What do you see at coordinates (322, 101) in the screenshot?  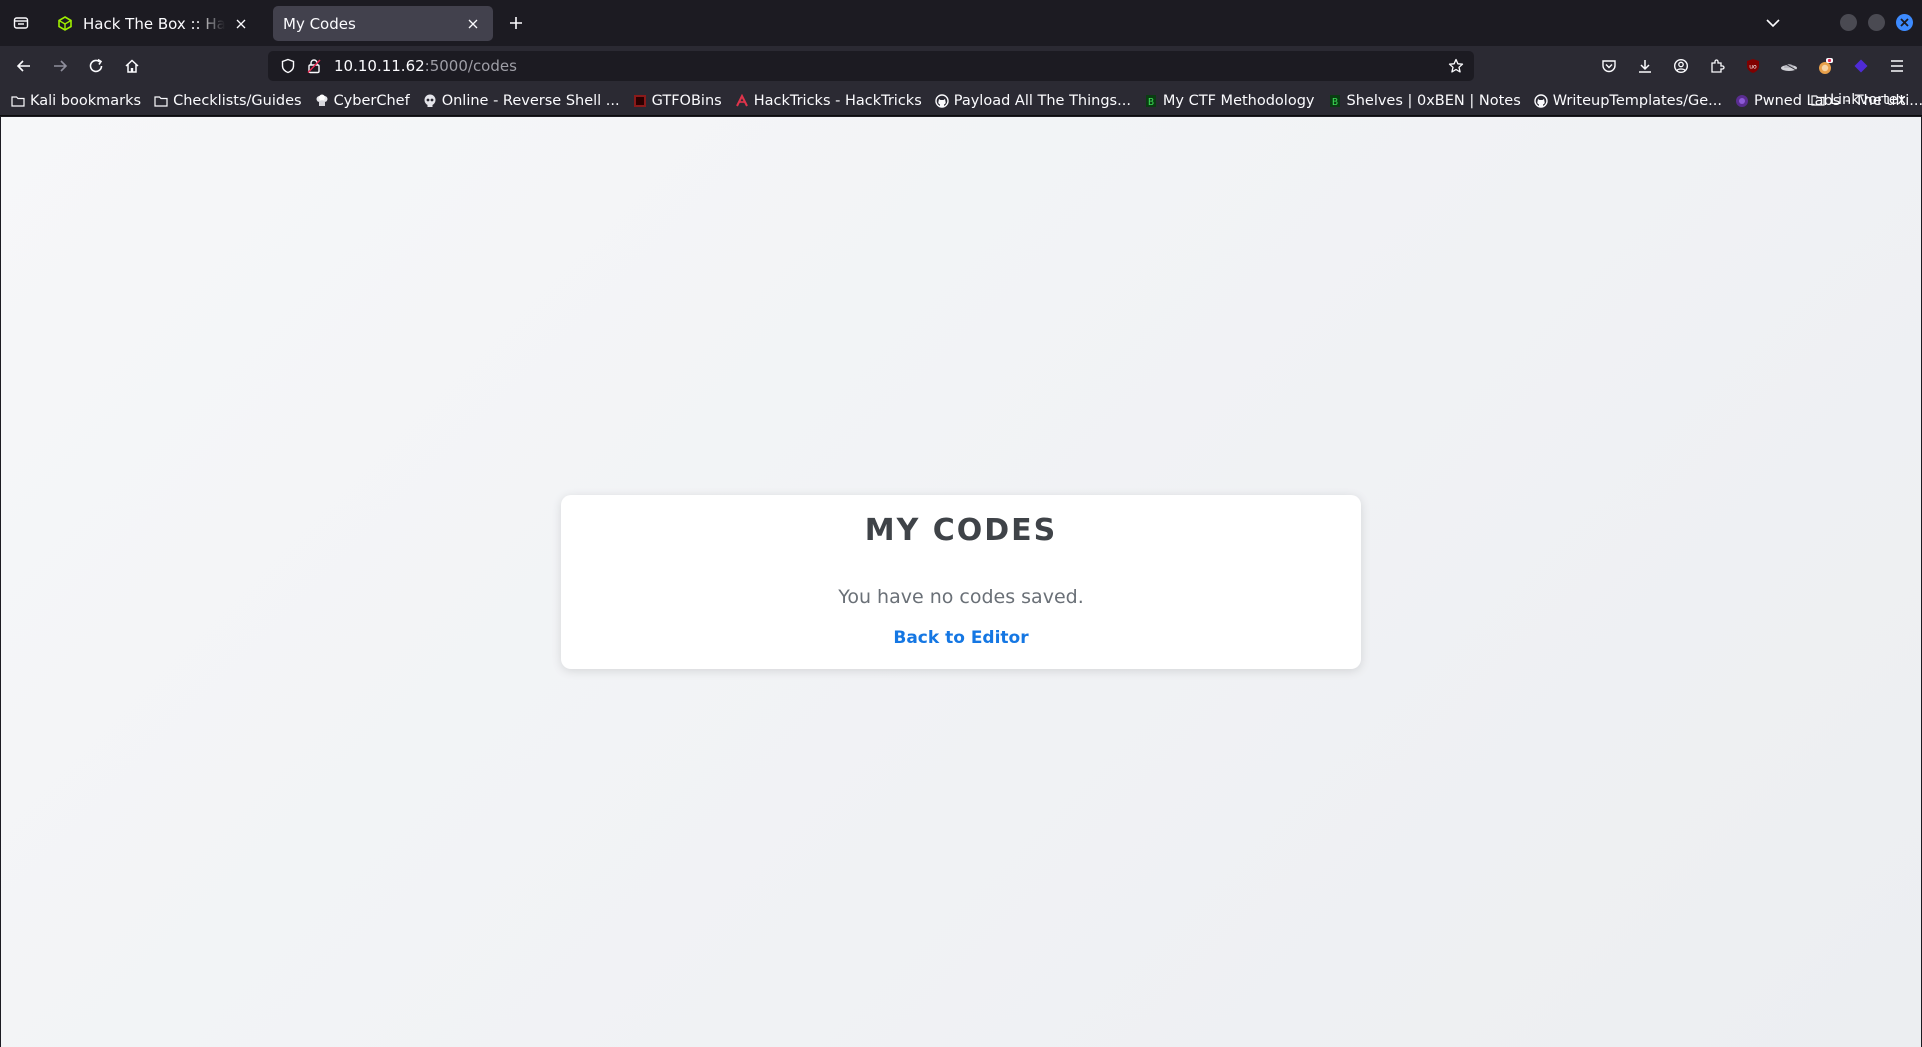 I see `chef-hat-icon` at bounding box center [322, 101].